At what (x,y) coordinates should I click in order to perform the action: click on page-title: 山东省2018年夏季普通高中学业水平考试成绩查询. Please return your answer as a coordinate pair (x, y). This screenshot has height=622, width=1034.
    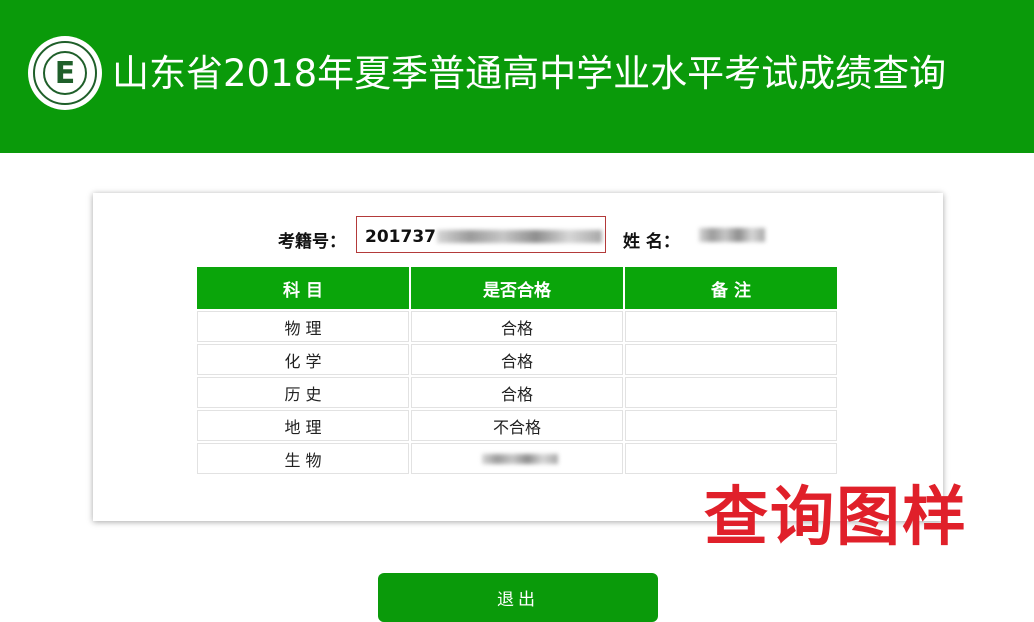
    Looking at the image, I should click on (529, 73).